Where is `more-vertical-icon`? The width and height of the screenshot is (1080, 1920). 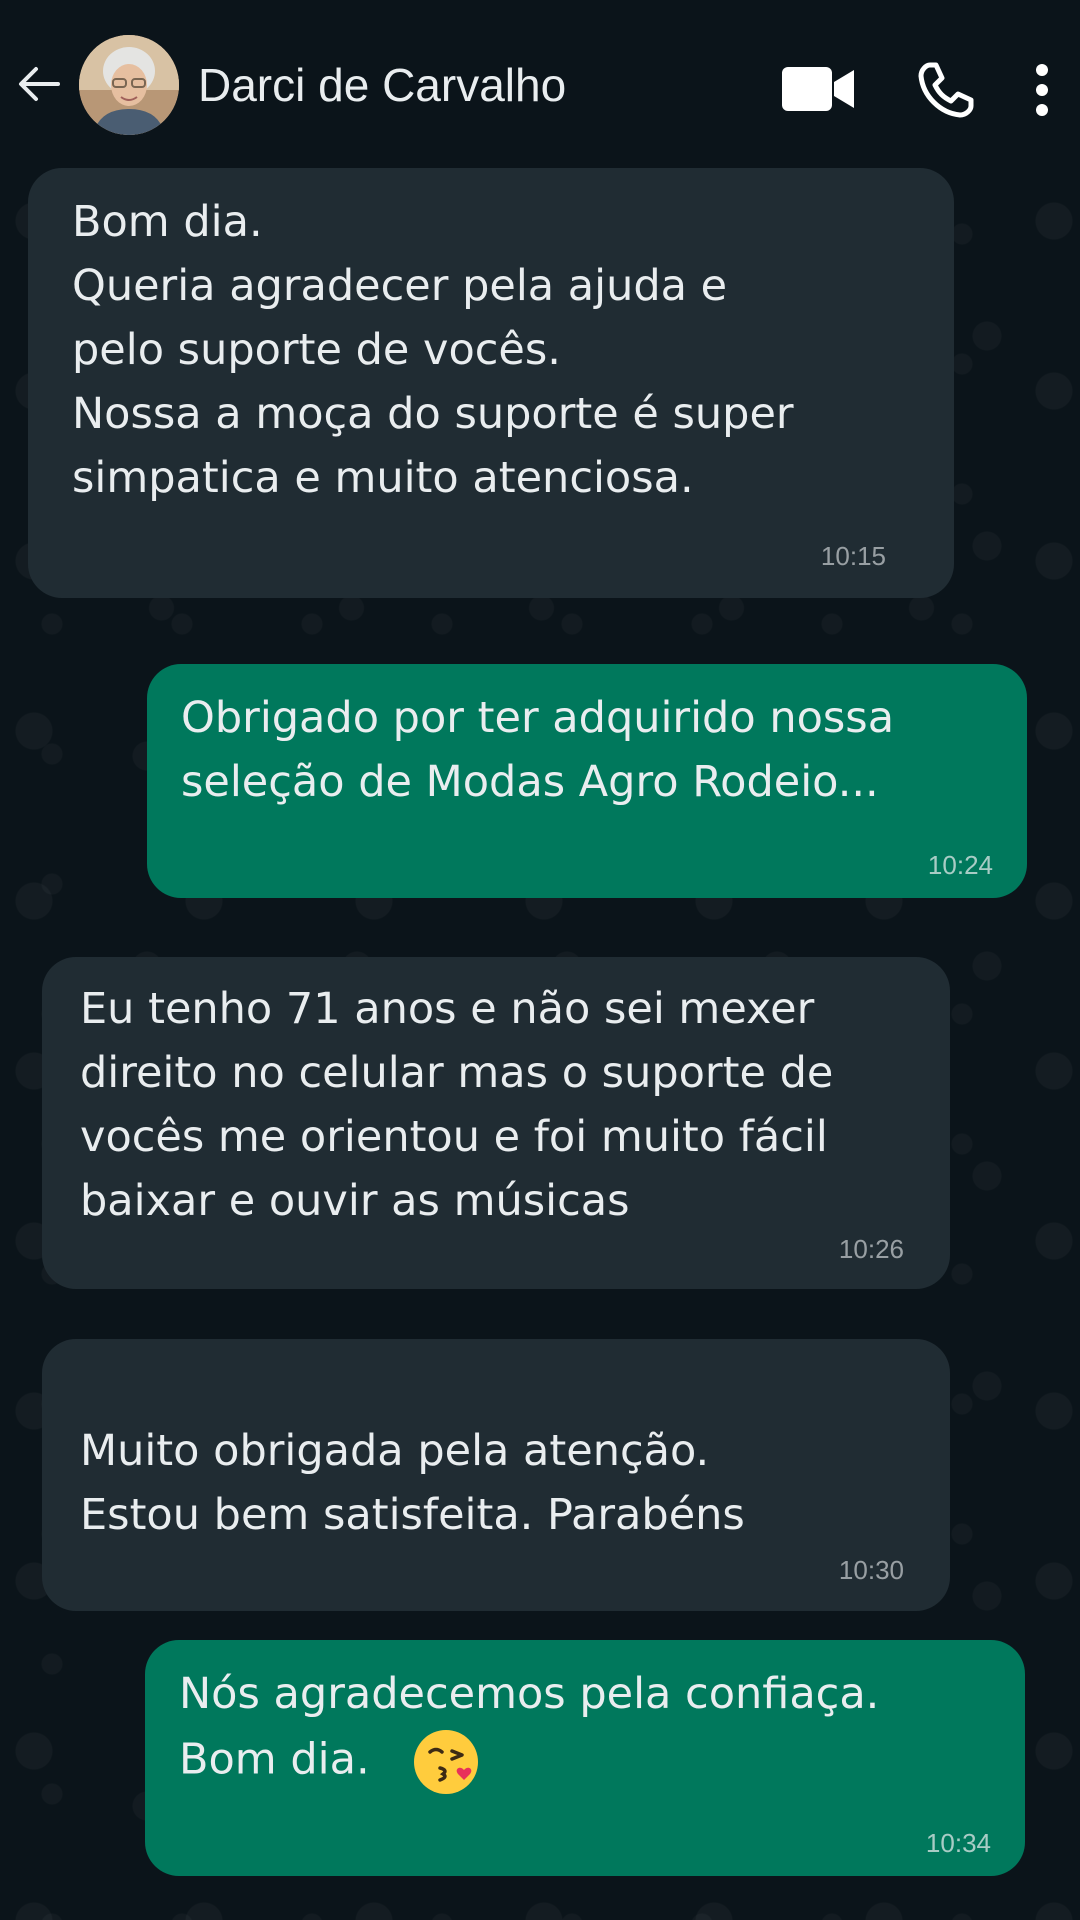 more-vertical-icon is located at coordinates (1042, 90).